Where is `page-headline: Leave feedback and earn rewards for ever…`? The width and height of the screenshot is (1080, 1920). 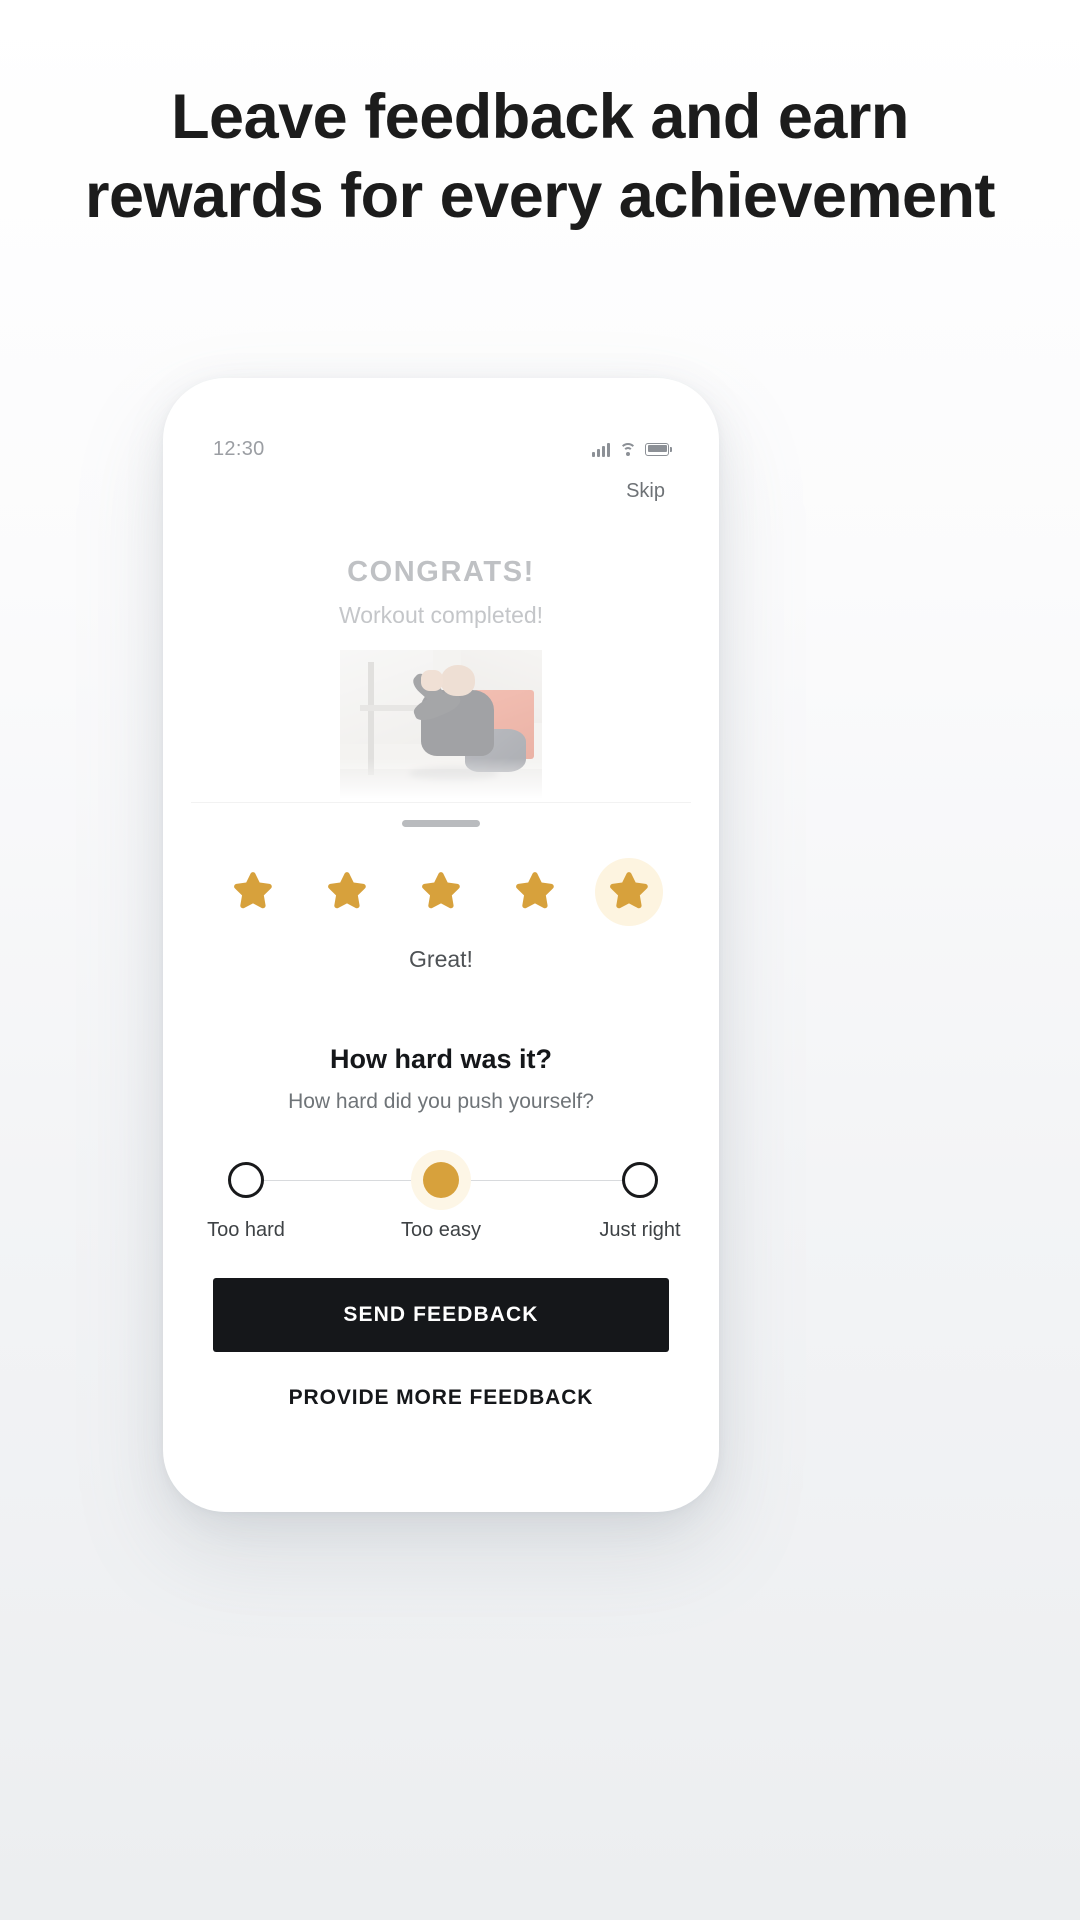
page-headline: Leave feedback and earn rewards for ever… is located at coordinates (540, 156).